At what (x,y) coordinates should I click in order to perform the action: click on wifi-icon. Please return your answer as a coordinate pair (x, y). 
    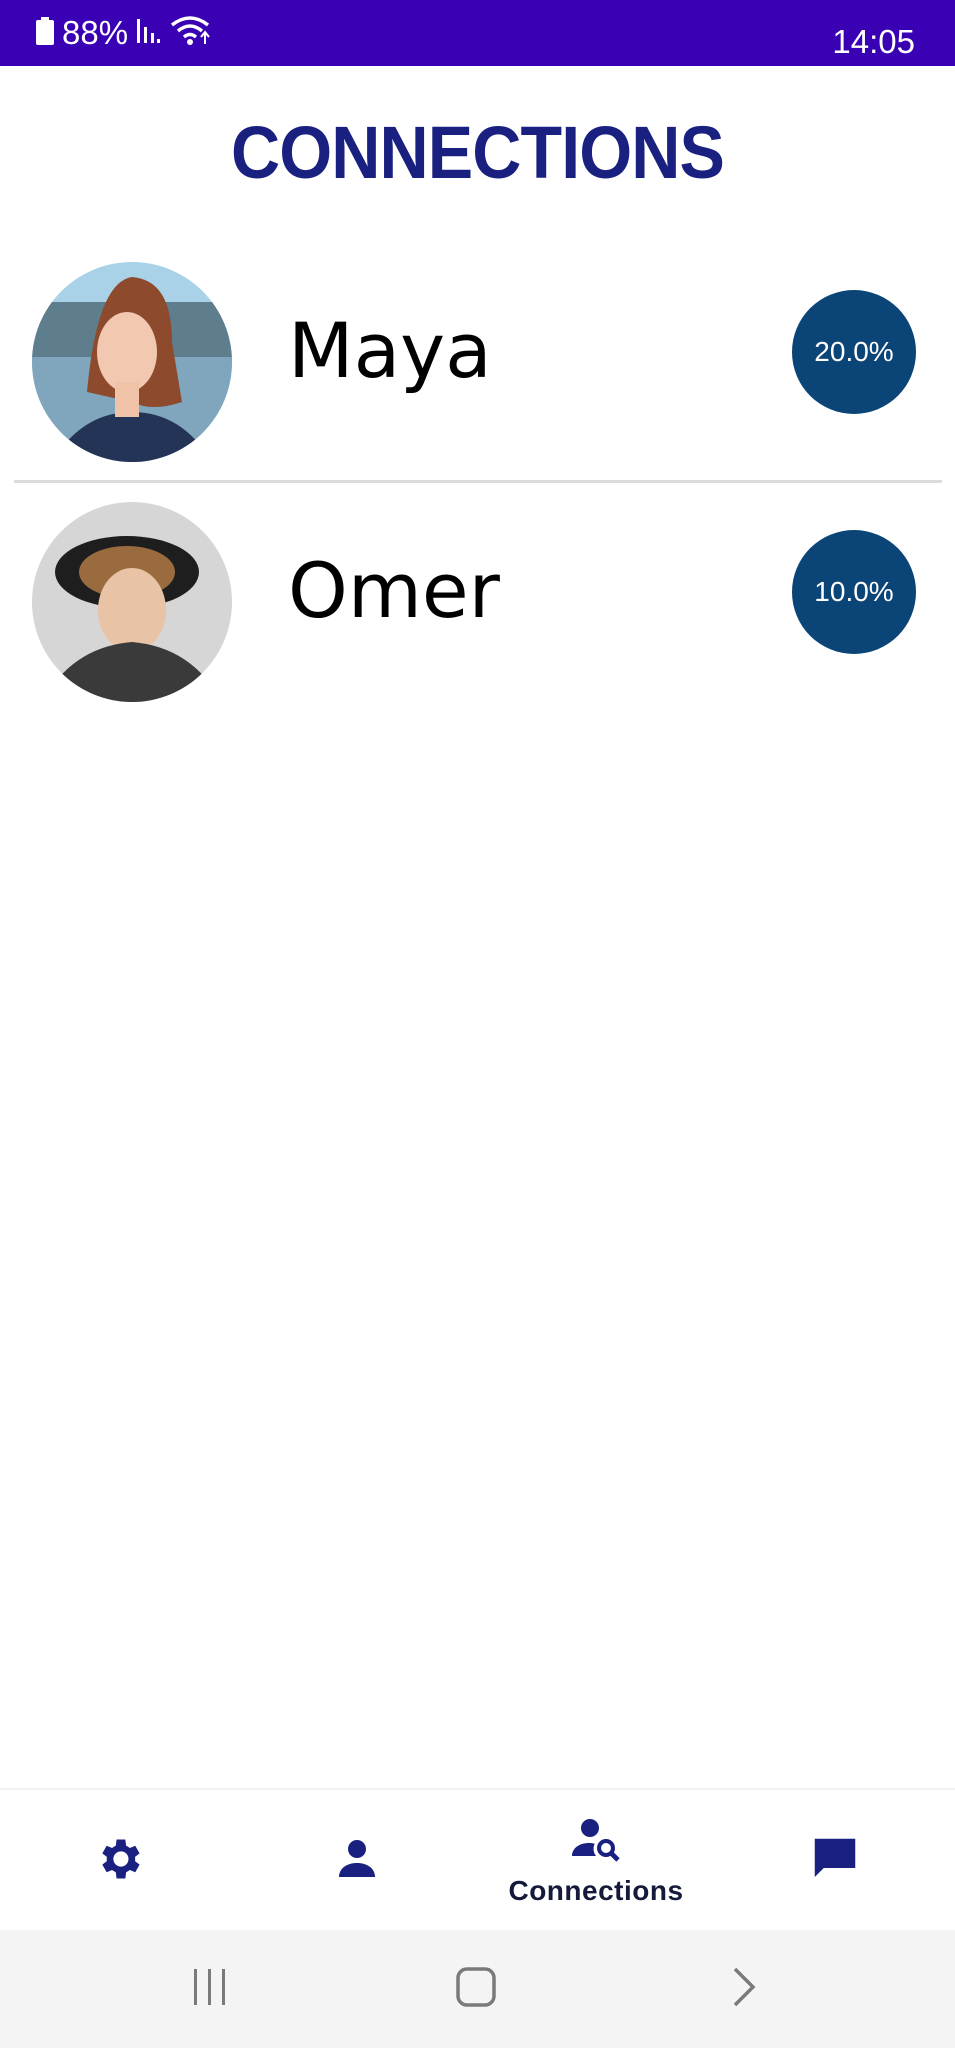
    Looking at the image, I should click on (190, 33).